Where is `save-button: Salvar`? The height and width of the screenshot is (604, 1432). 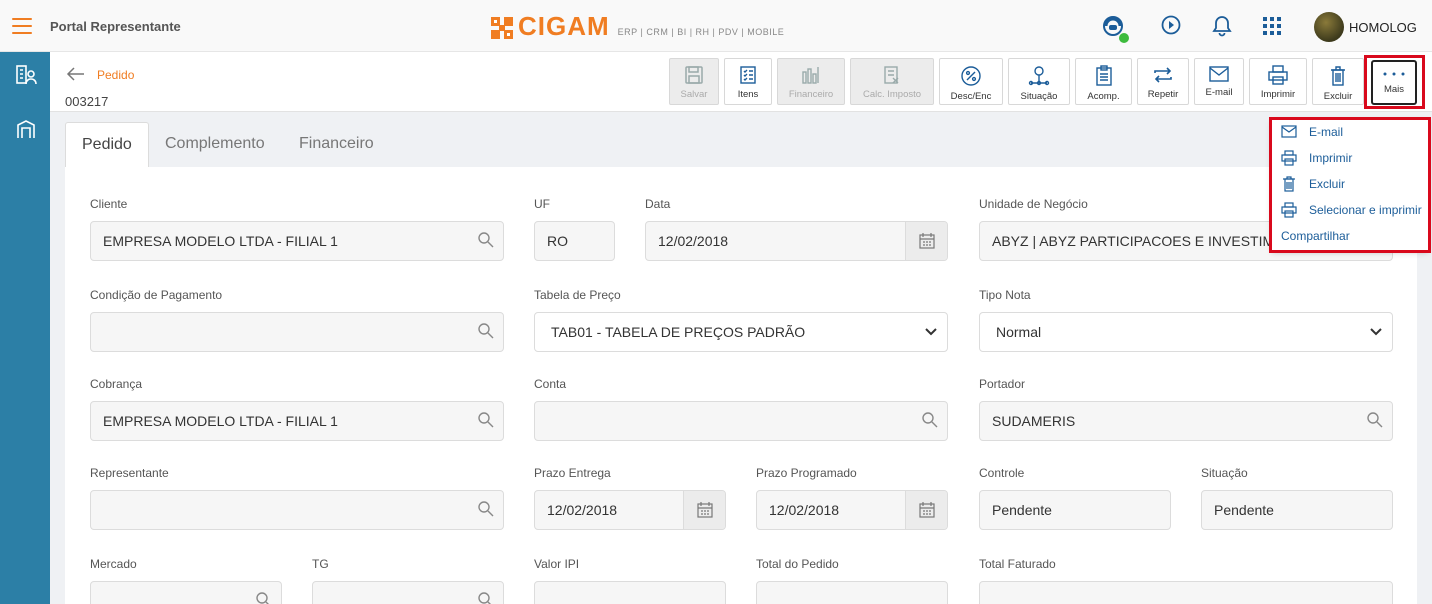 save-button: Salvar is located at coordinates (694, 81).